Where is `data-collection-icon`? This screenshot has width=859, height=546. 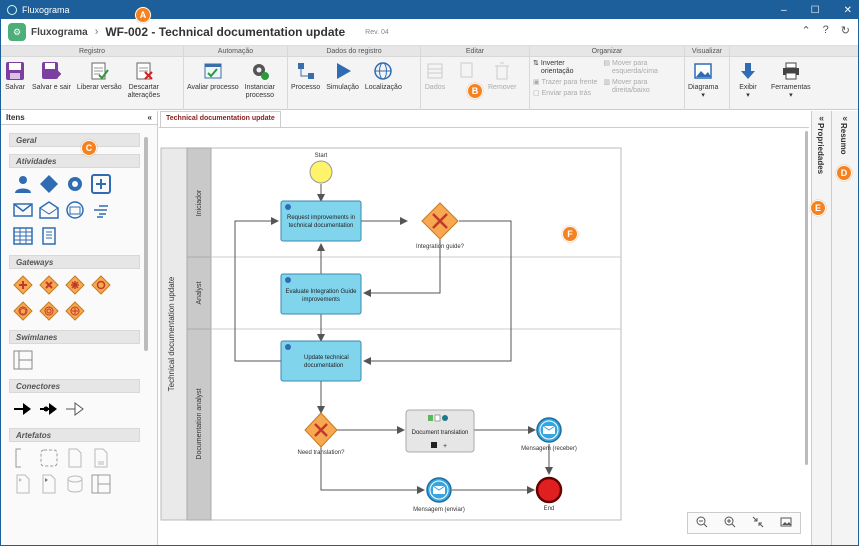 data-collection-icon is located at coordinates (101, 458).